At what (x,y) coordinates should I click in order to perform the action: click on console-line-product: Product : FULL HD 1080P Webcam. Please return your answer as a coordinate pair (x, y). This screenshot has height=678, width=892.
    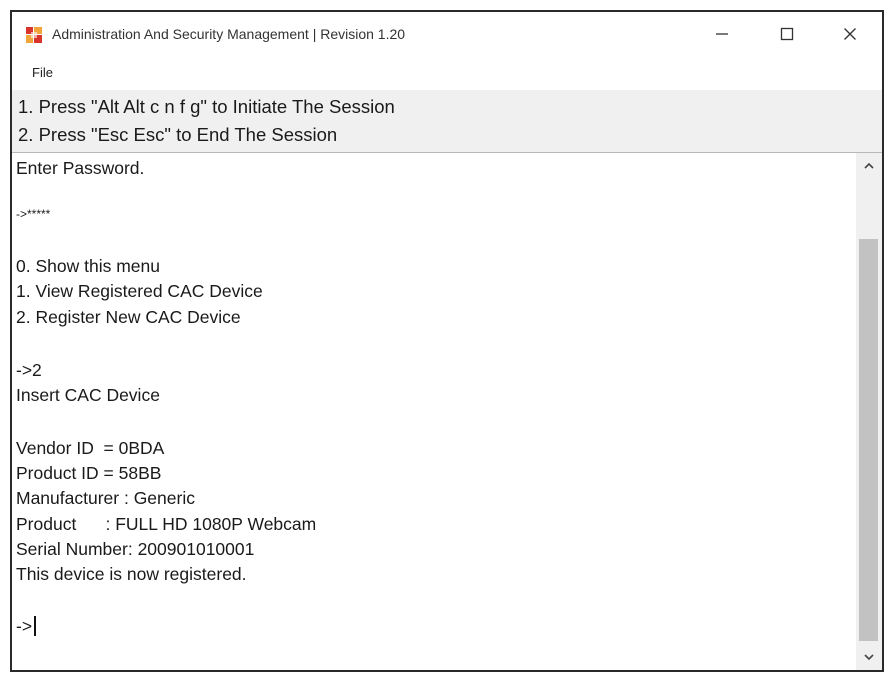
    Looking at the image, I should click on (166, 524).